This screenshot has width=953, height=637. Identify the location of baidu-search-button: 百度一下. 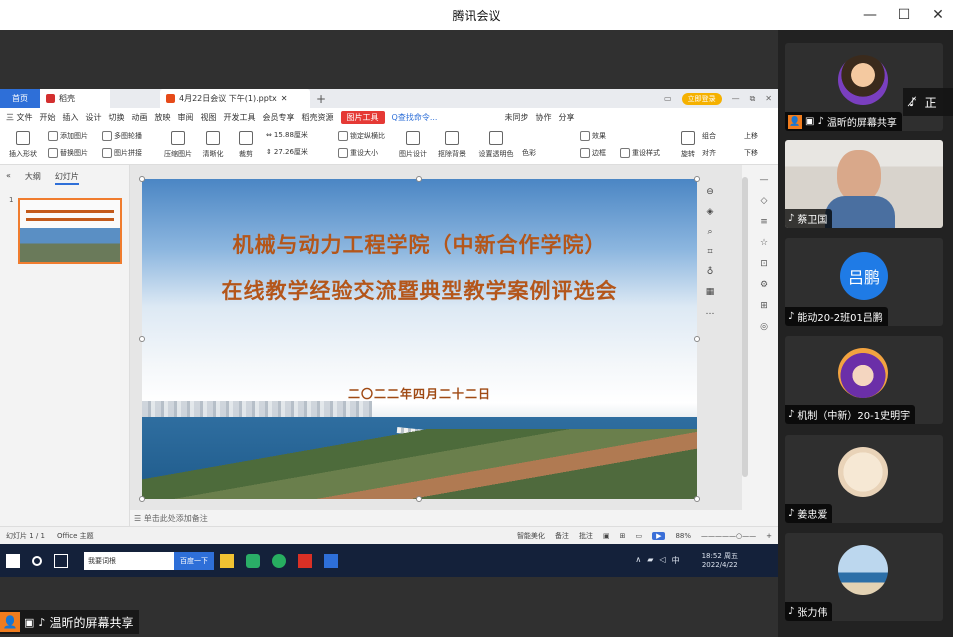
(194, 560).